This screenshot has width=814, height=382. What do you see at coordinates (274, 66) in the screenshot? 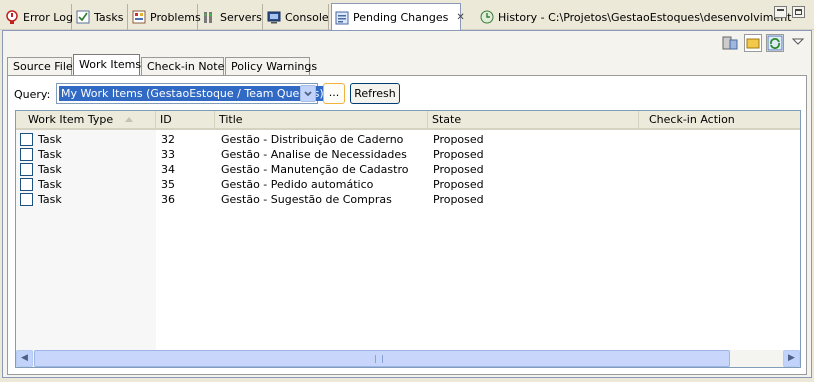
I see `tab-label: Policy Warnings` at bounding box center [274, 66].